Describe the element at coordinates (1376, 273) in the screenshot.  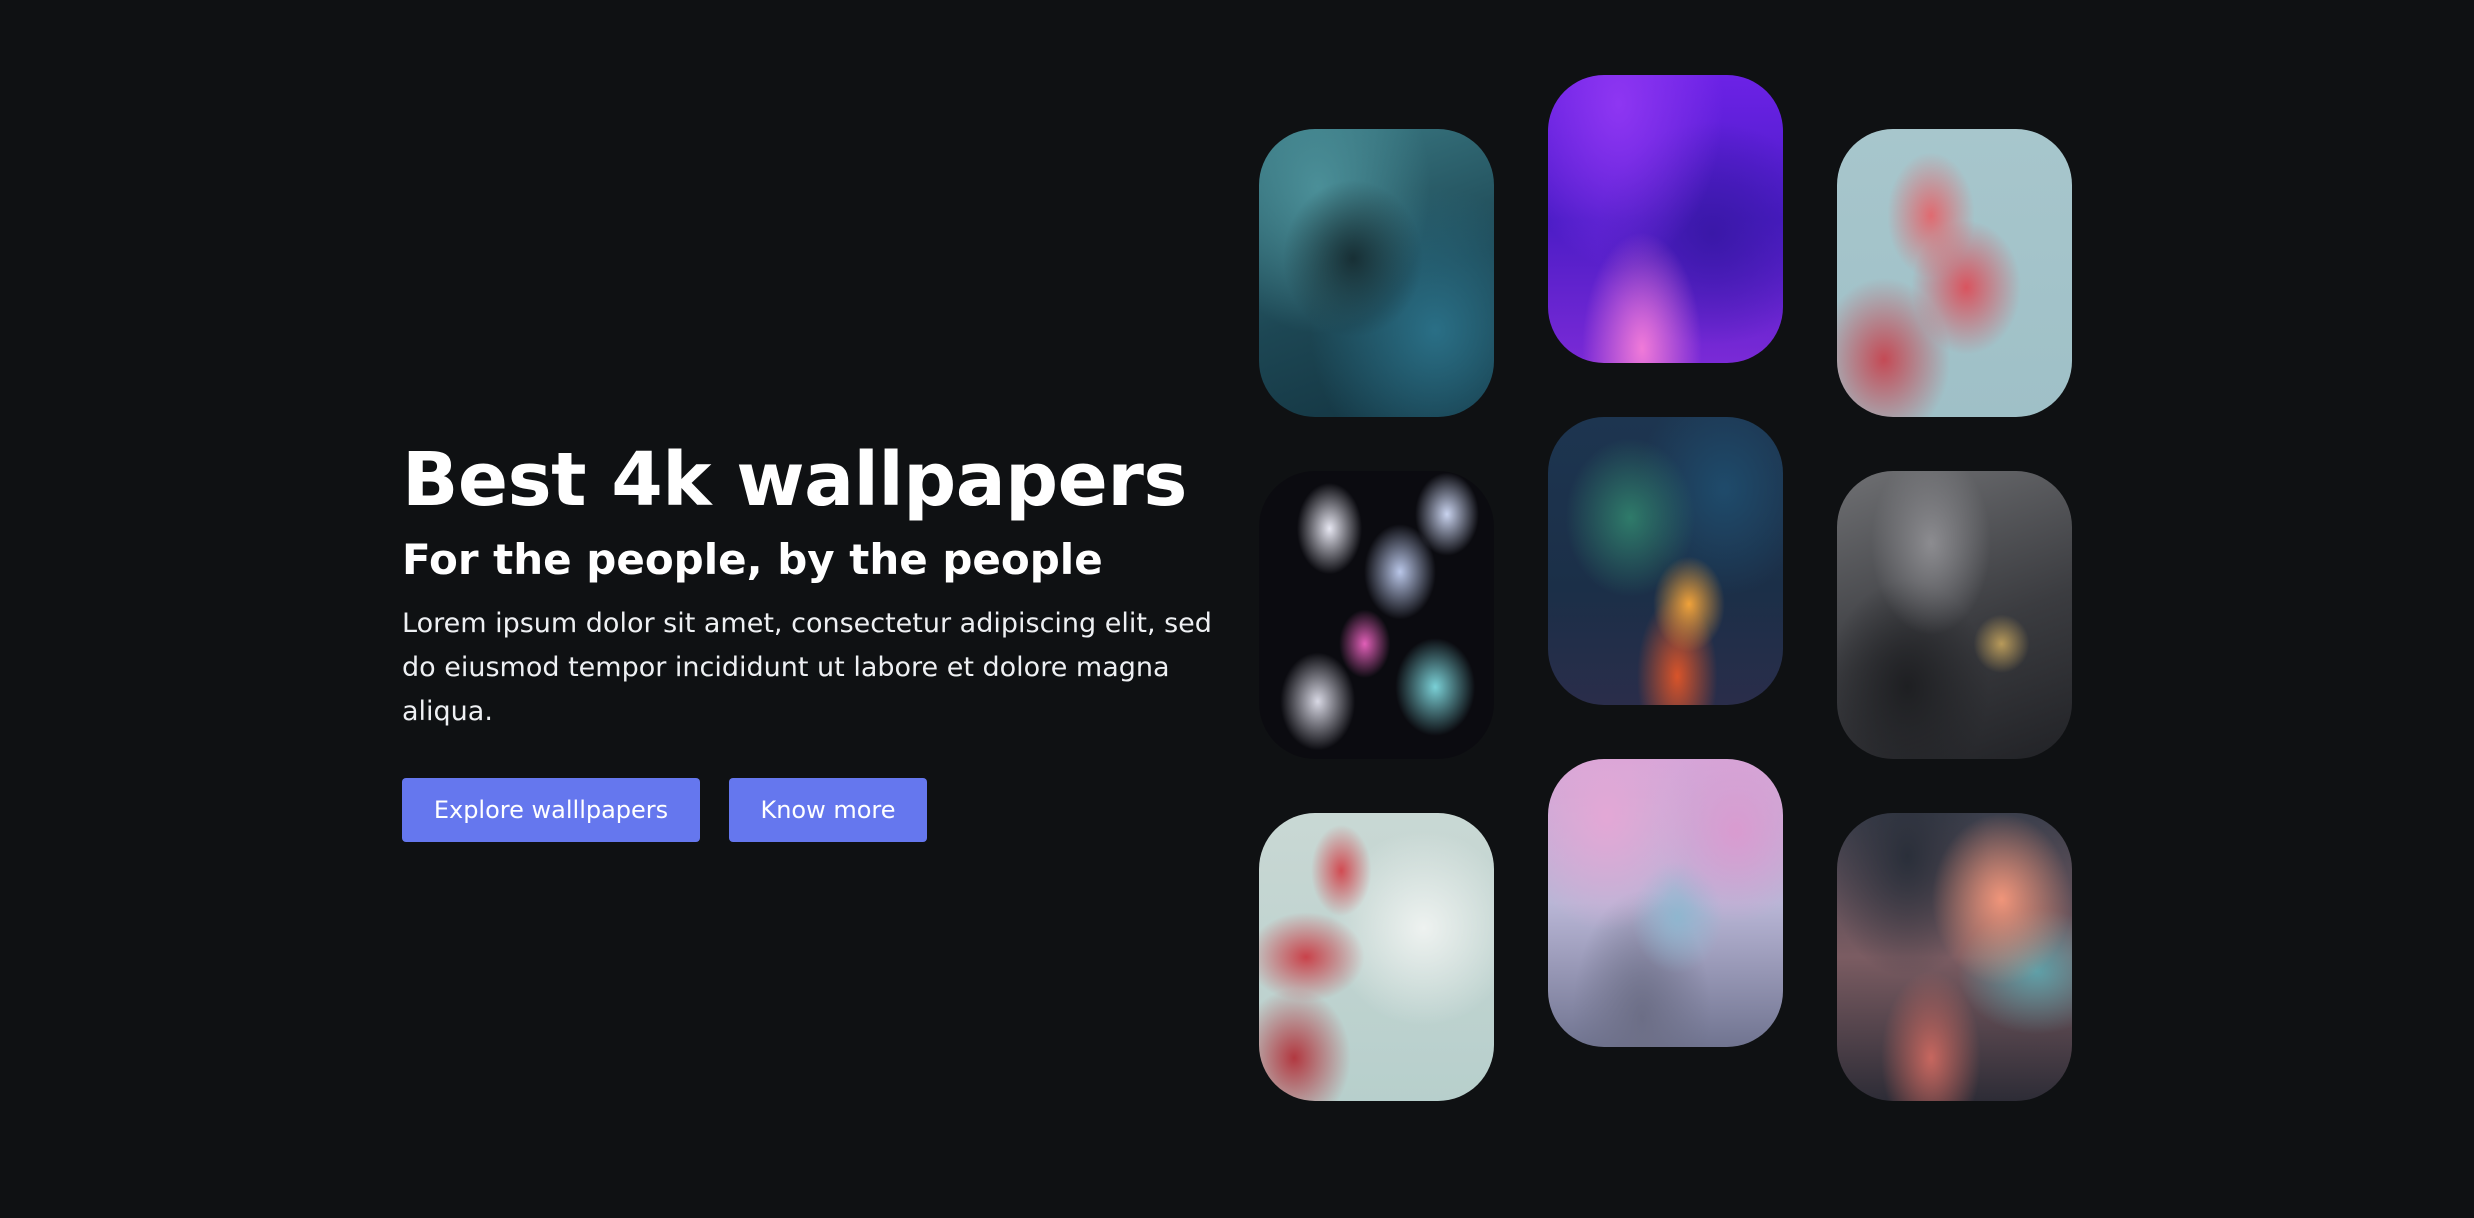
I see `wallpaper-tile-teal-nebula` at that location.